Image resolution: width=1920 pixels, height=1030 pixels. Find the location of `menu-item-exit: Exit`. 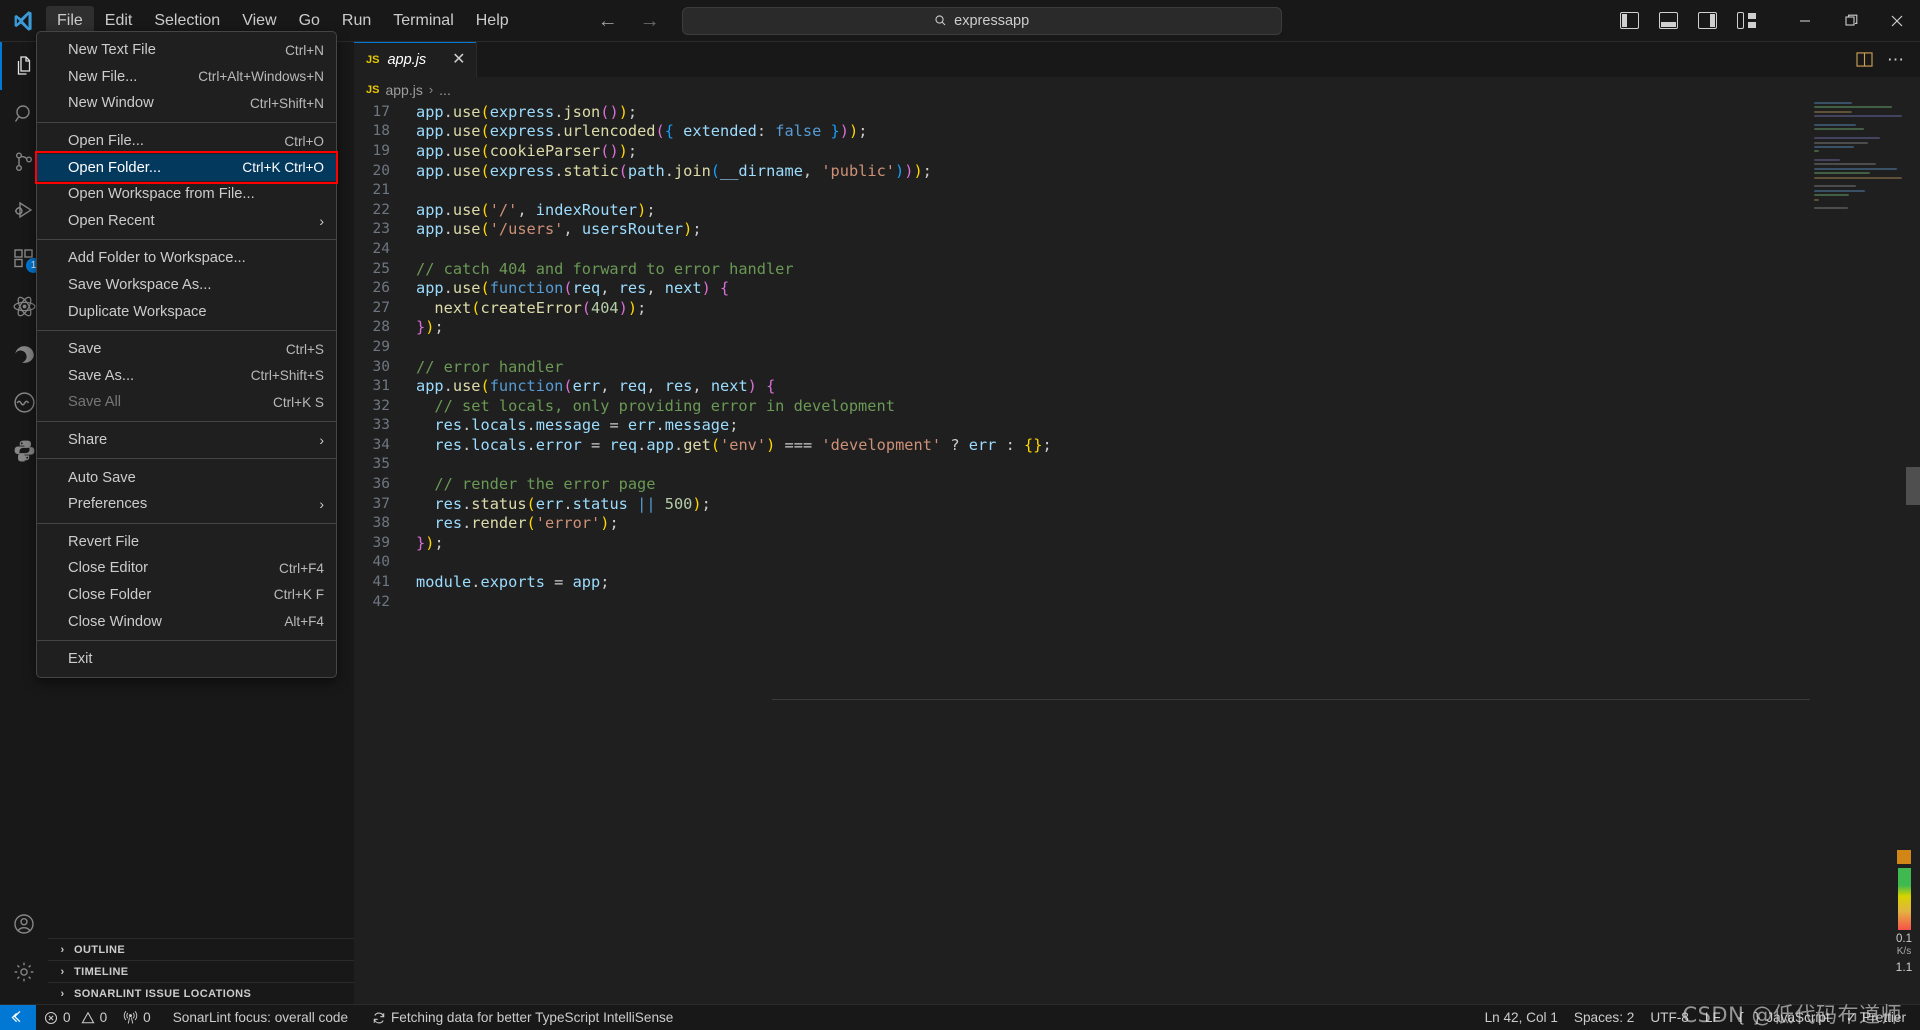

menu-item-exit: Exit is located at coordinates (186, 659).